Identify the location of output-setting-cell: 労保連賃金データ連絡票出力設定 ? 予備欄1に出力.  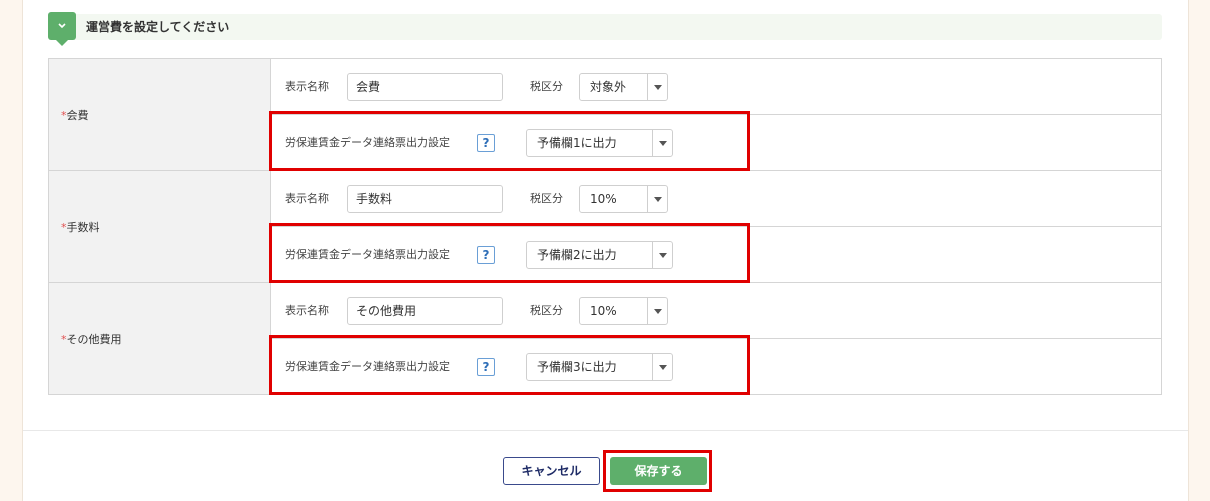
(716, 142).